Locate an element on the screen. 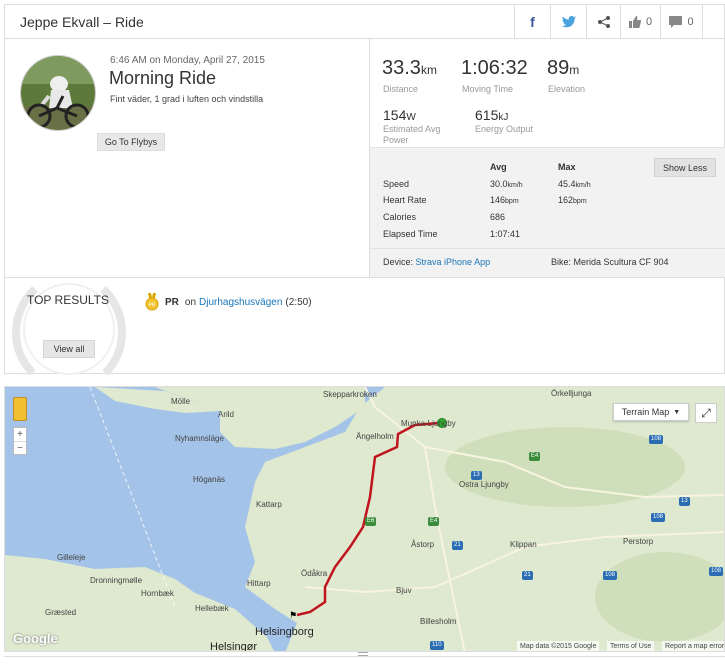 This screenshot has height=666, width=725. road-shield: 110 is located at coordinates (437, 645).